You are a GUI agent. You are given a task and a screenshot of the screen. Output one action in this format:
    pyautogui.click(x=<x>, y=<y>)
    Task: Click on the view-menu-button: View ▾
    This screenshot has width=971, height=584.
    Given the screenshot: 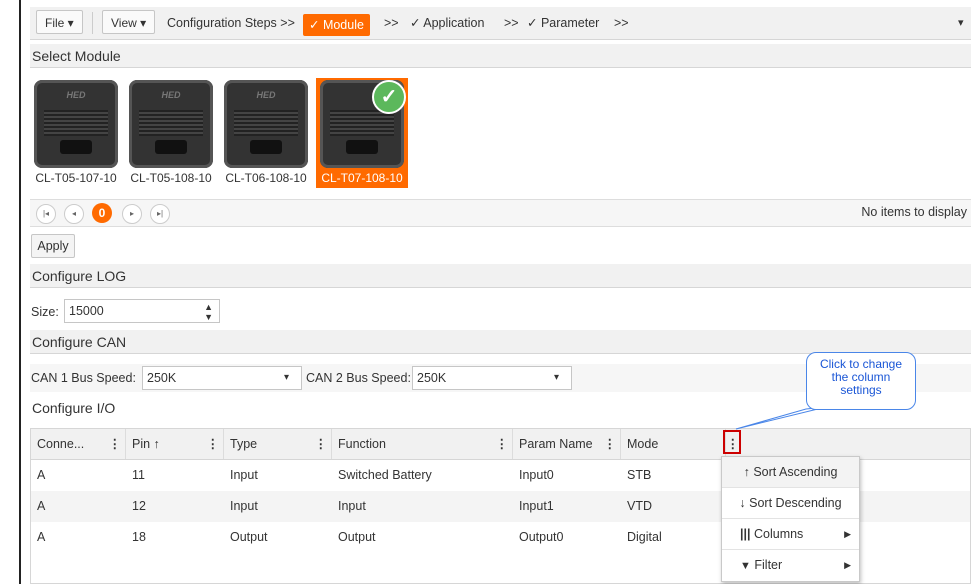 What is the action you would take?
    pyautogui.click(x=129, y=22)
    